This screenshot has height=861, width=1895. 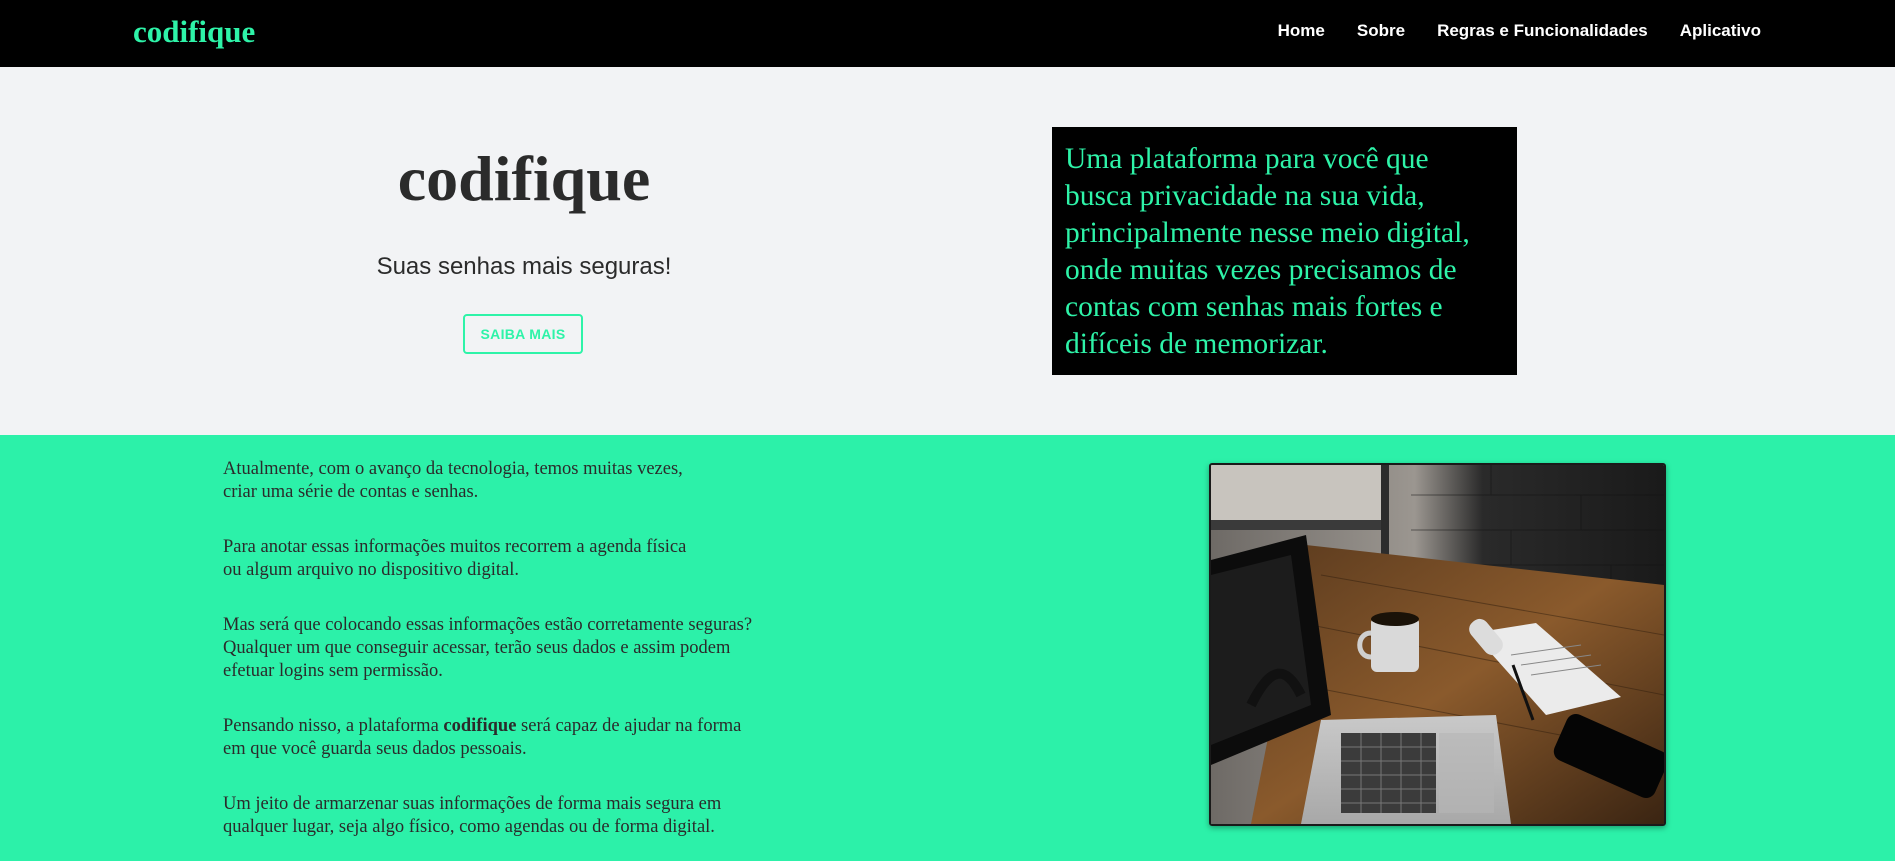 What do you see at coordinates (1254, 307) in the screenshot?
I see `hero-description-line: contas com senhas mais fortes e` at bounding box center [1254, 307].